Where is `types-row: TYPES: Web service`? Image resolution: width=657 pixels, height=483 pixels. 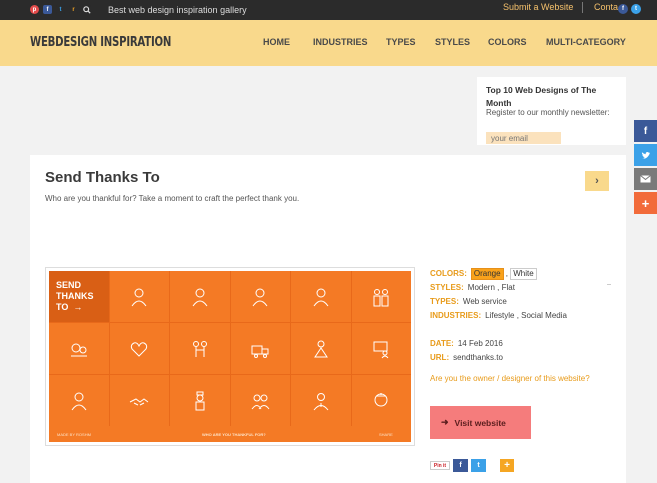 types-row: TYPES: Web service is located at coordinates (468, 301).